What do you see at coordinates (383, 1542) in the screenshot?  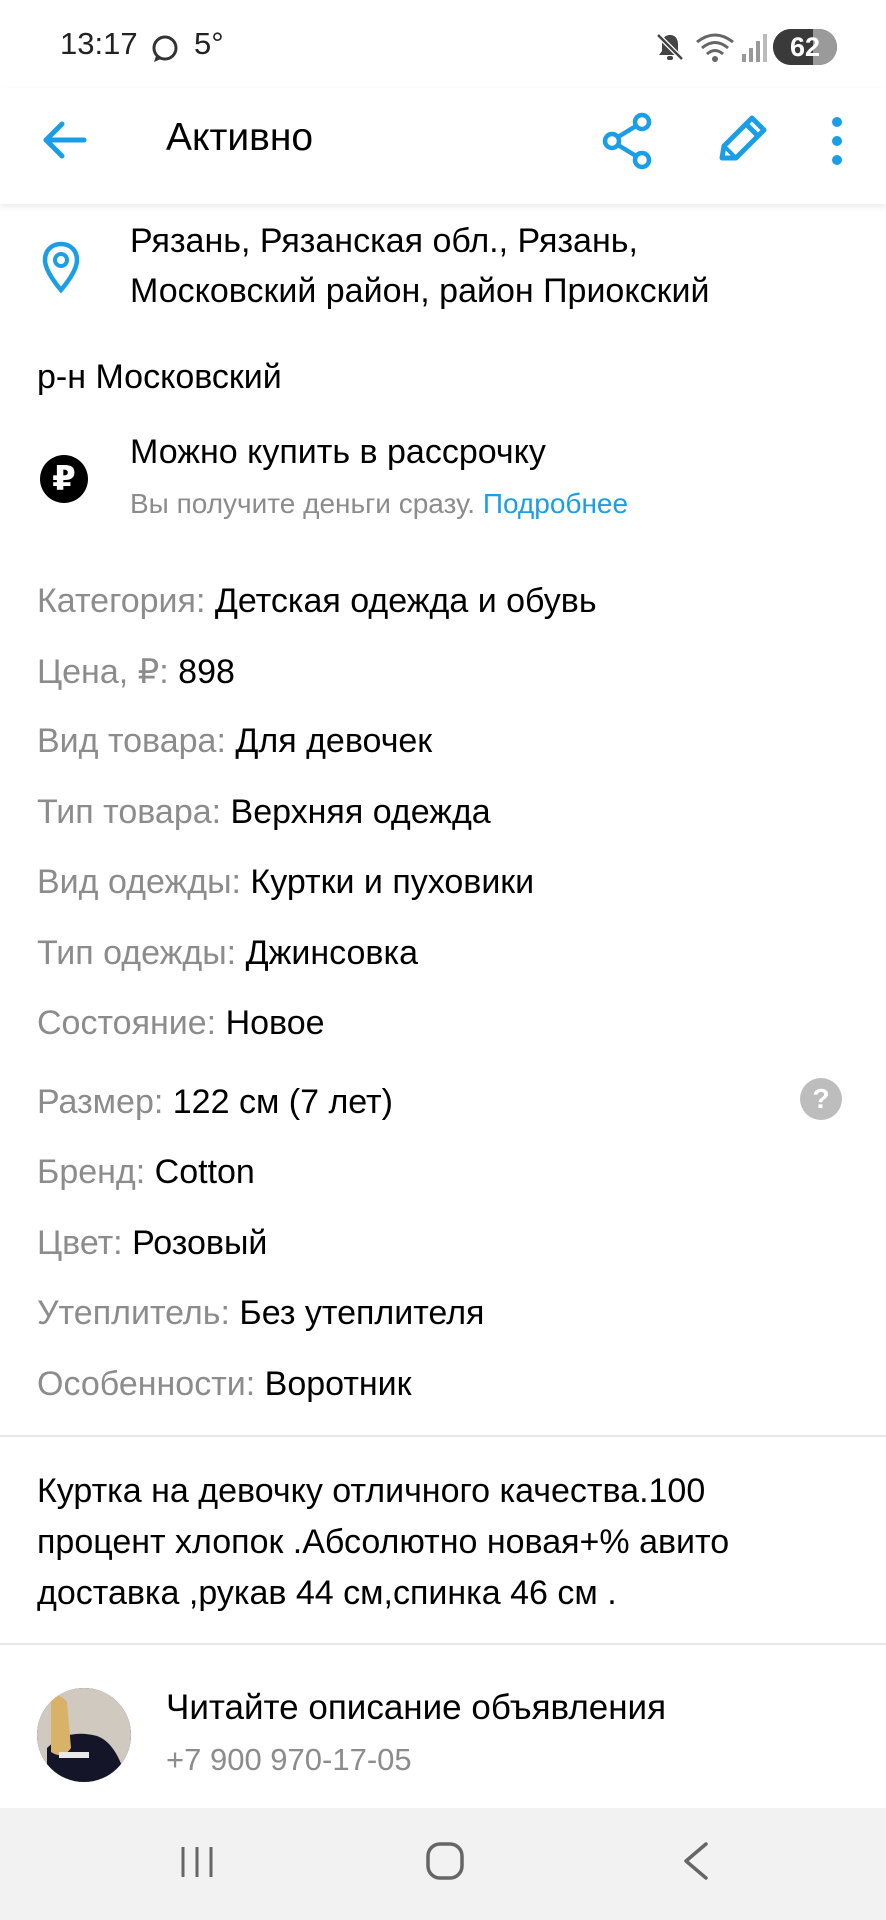 I see `description-line: процент хлопок .Абсолютно новая+% авито` at bounding box center [383, 1542].